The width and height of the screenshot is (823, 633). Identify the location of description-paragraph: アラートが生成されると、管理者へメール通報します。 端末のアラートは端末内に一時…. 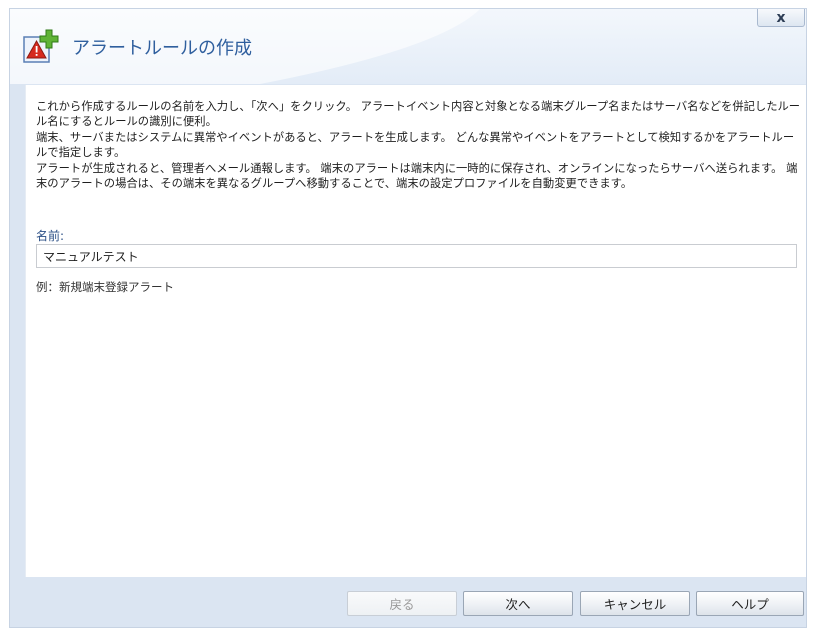
(417, 176).